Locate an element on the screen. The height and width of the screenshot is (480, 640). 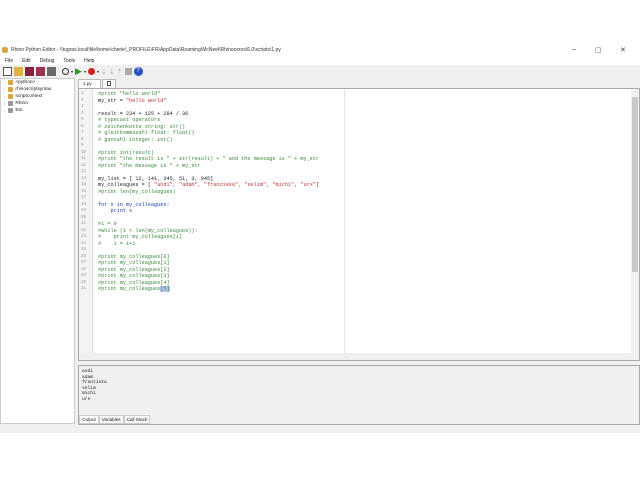
line-text: # ganzahl integer: int() is located at coordinates (135, 139).